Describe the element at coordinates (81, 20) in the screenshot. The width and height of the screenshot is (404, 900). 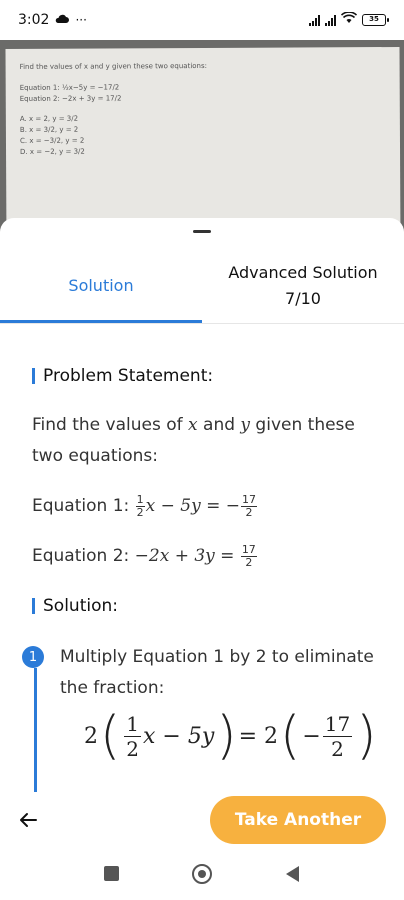
I see `more-dots-icon: ···` at that location.